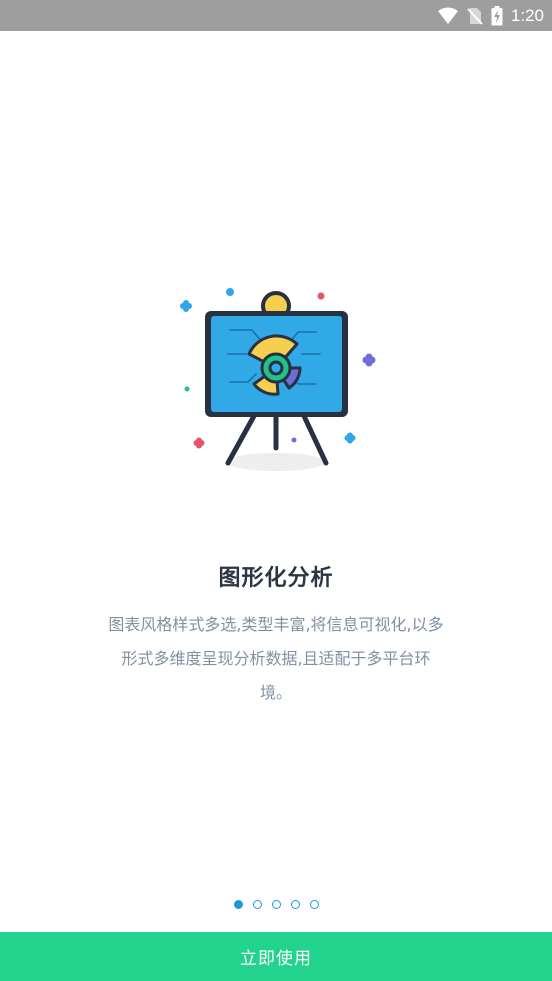 The height and width of the screenshot is (981, 552). What do you see at coordinates (497, 15) in the screenshot?
I see `battery-charging-icon` at bounding box center [497, 15].